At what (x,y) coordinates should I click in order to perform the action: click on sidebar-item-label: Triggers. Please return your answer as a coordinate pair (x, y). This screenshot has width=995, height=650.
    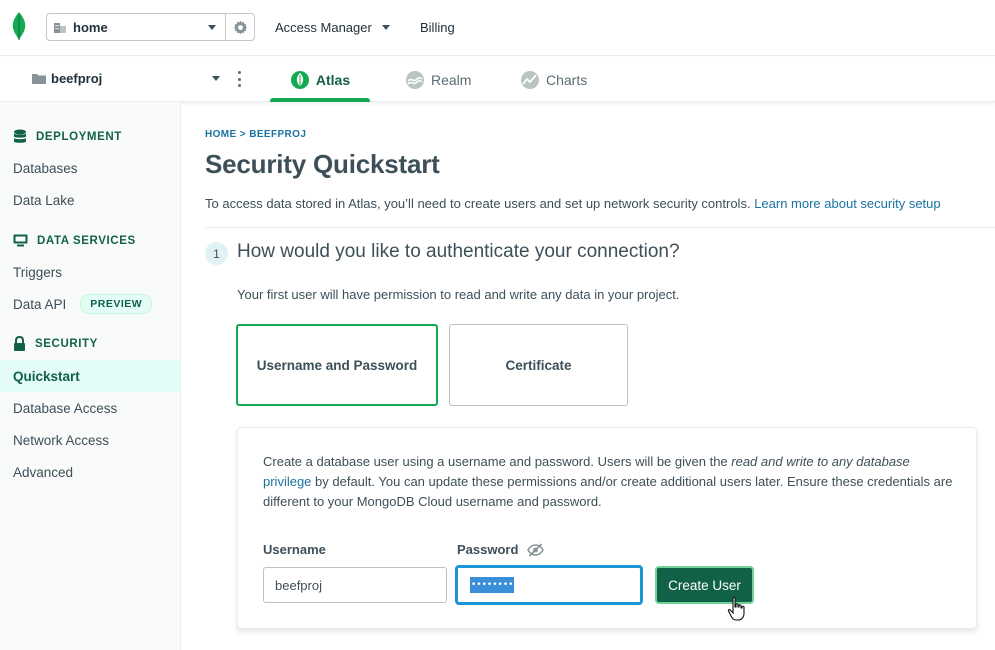
    Looking at the image, I should click on (38, 272).